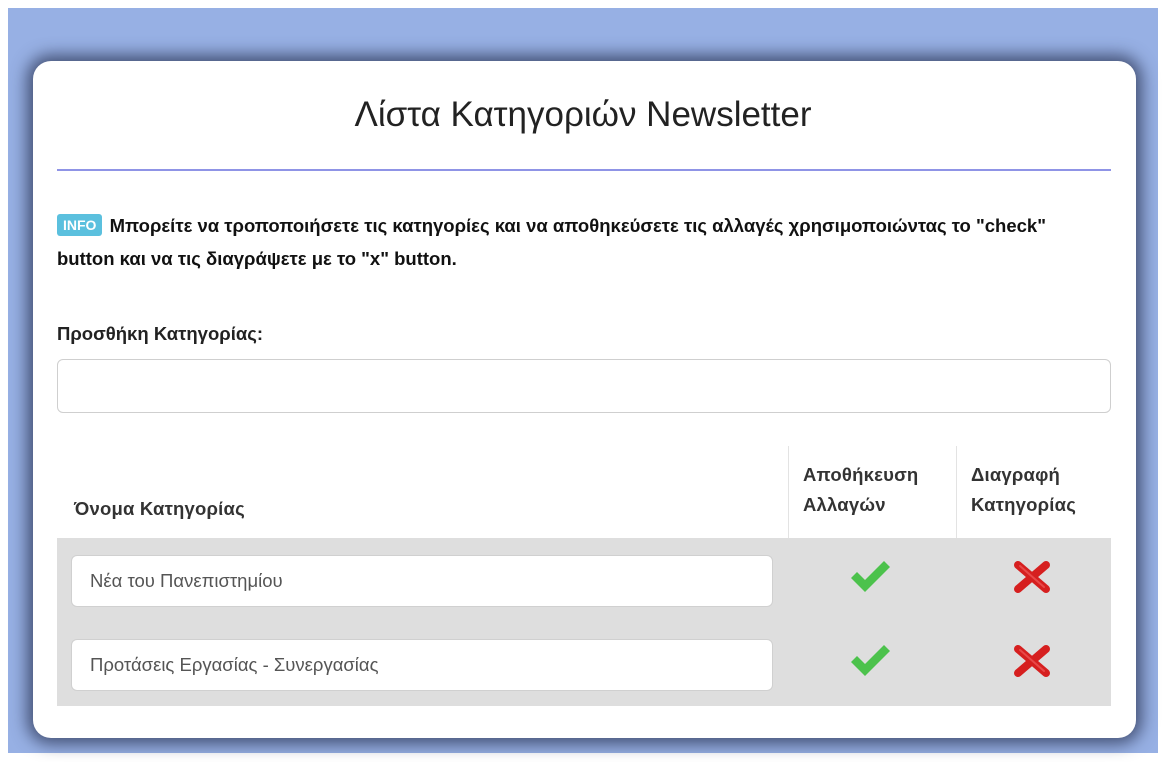 This screenshot has width=1166, height=762. I want to click on column-header-name-label: Όνομα Κατηγορίας, so click(159, 508).